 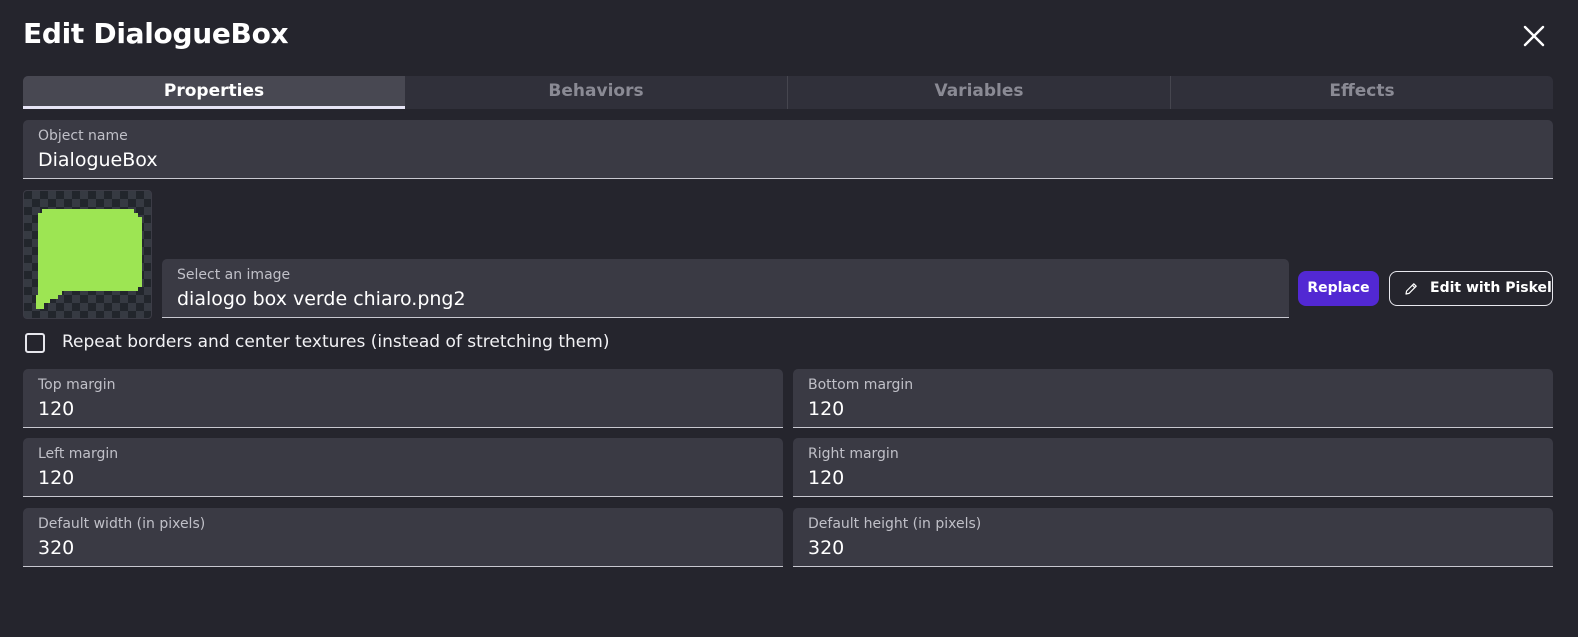 I want to click on left-margin-value: 120, so click(x=56, y=478).